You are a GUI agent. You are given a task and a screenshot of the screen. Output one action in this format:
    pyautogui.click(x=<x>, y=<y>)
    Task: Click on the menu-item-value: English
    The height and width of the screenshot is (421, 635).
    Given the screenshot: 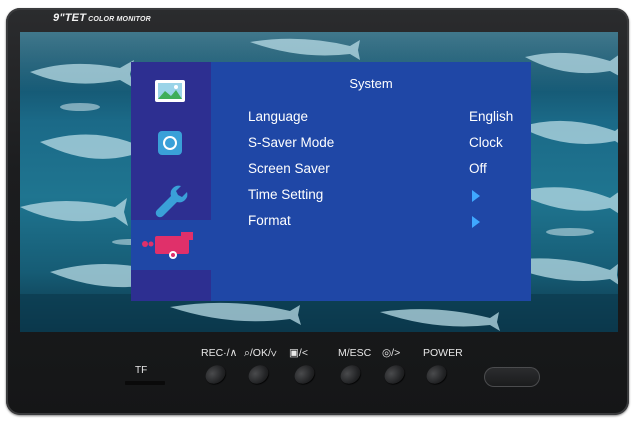 What is the action you would take?
    pyautogui.click(x=491, y=116)
    